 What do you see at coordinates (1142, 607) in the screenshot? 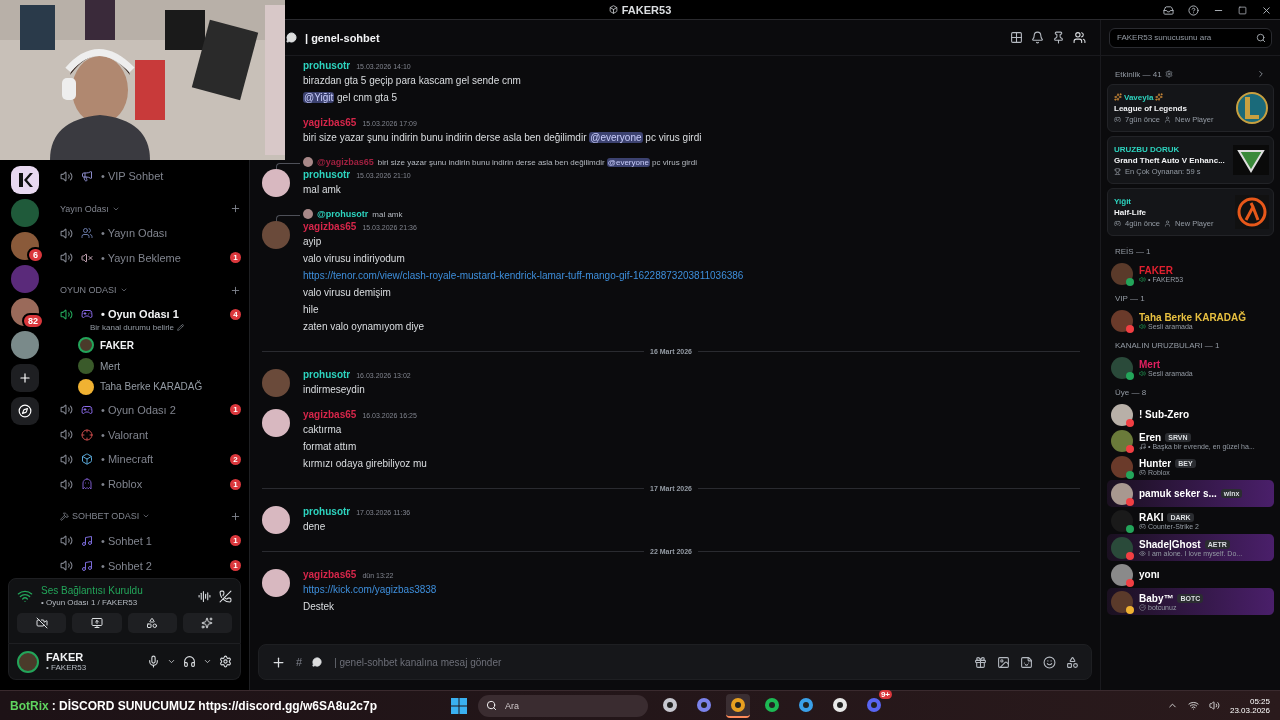
I see `check-icon` at bounding box center [1142, 607].